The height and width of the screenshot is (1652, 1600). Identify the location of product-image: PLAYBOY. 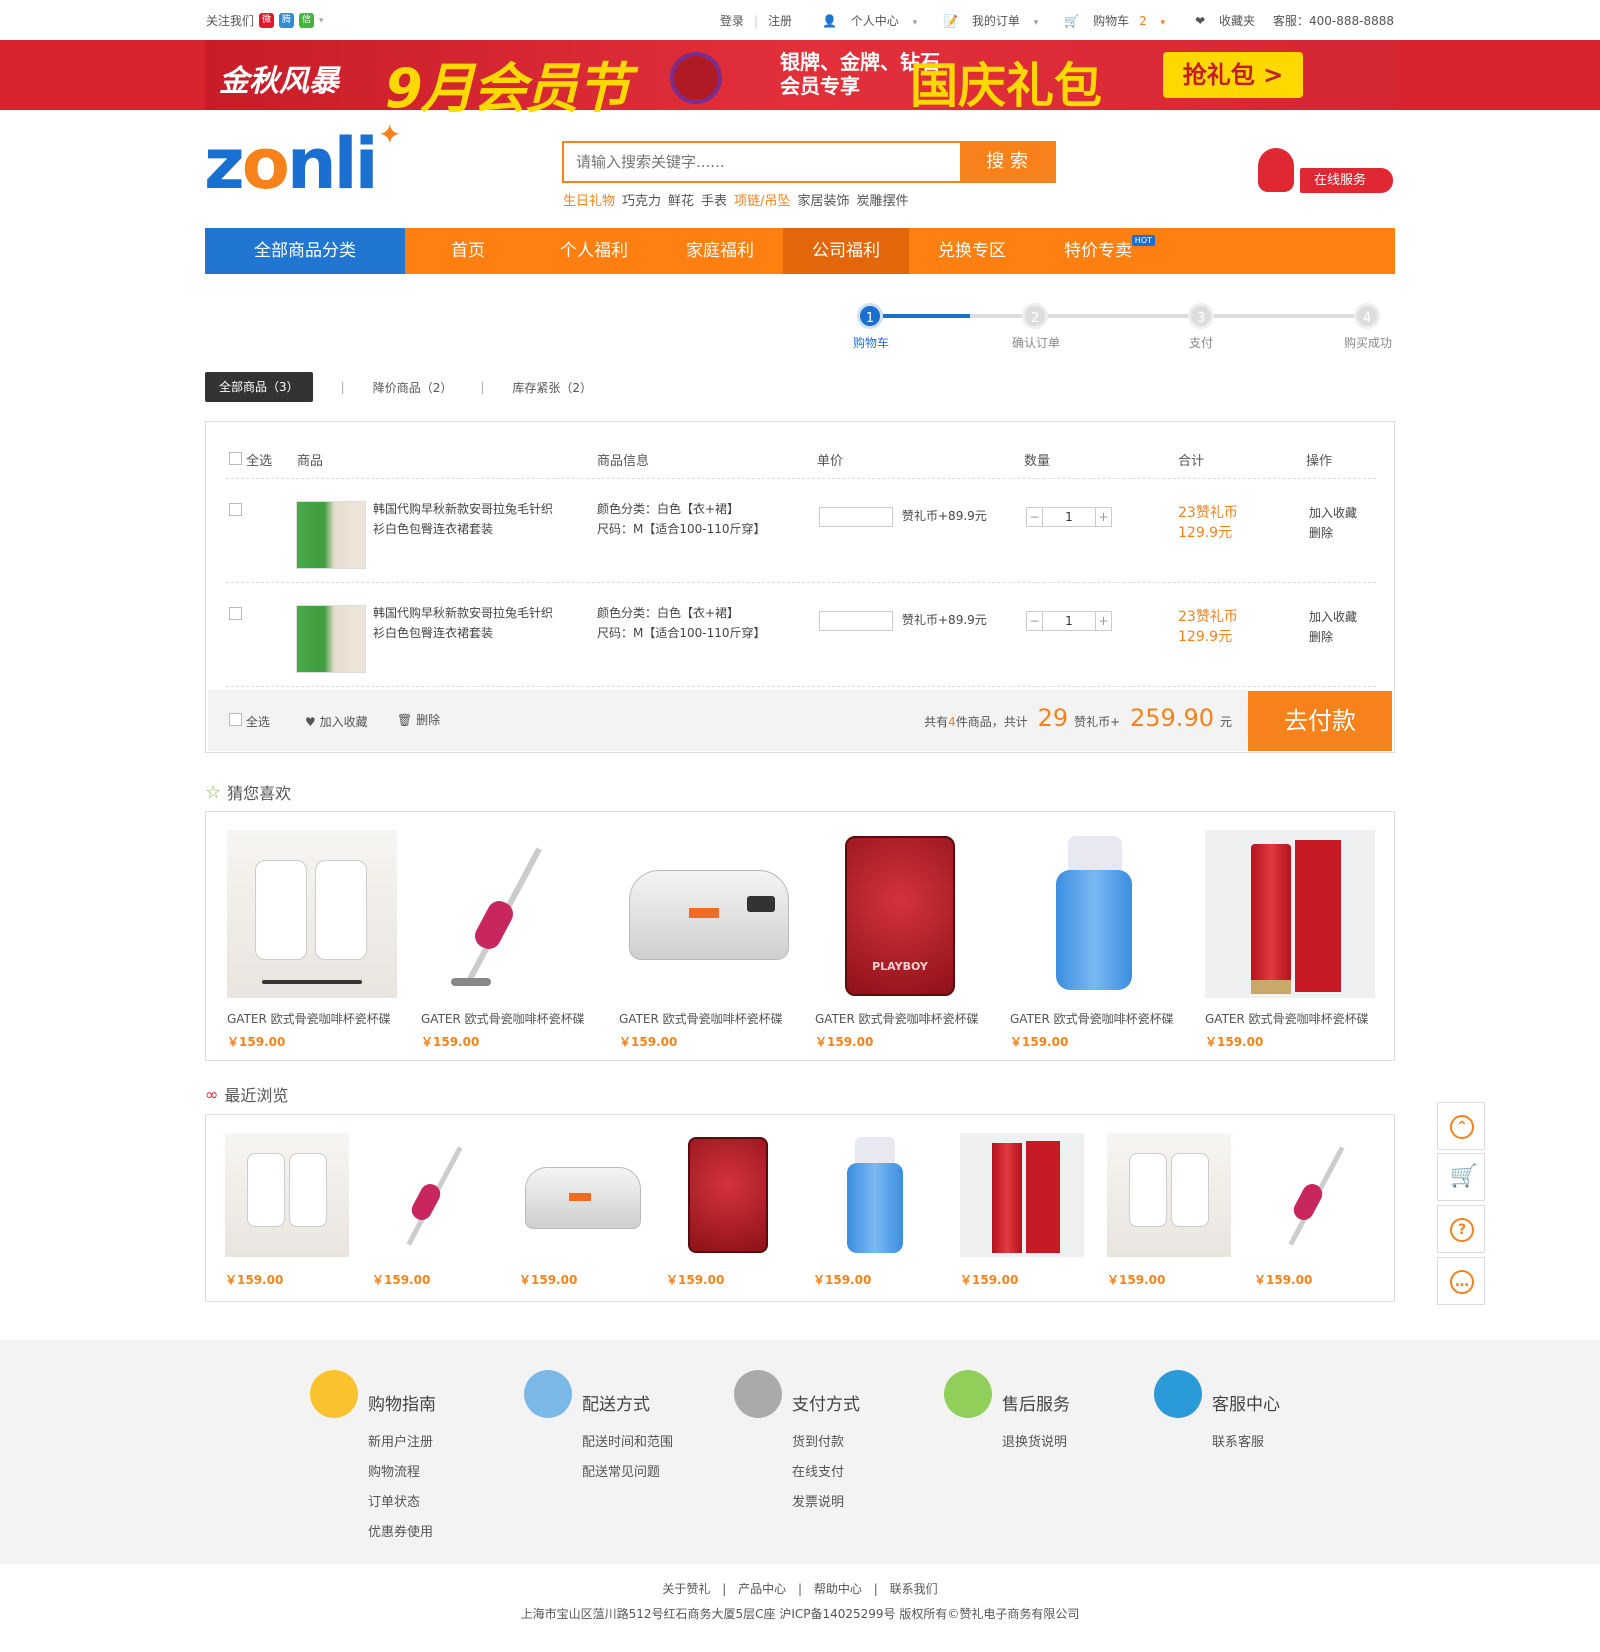
(900, 914).